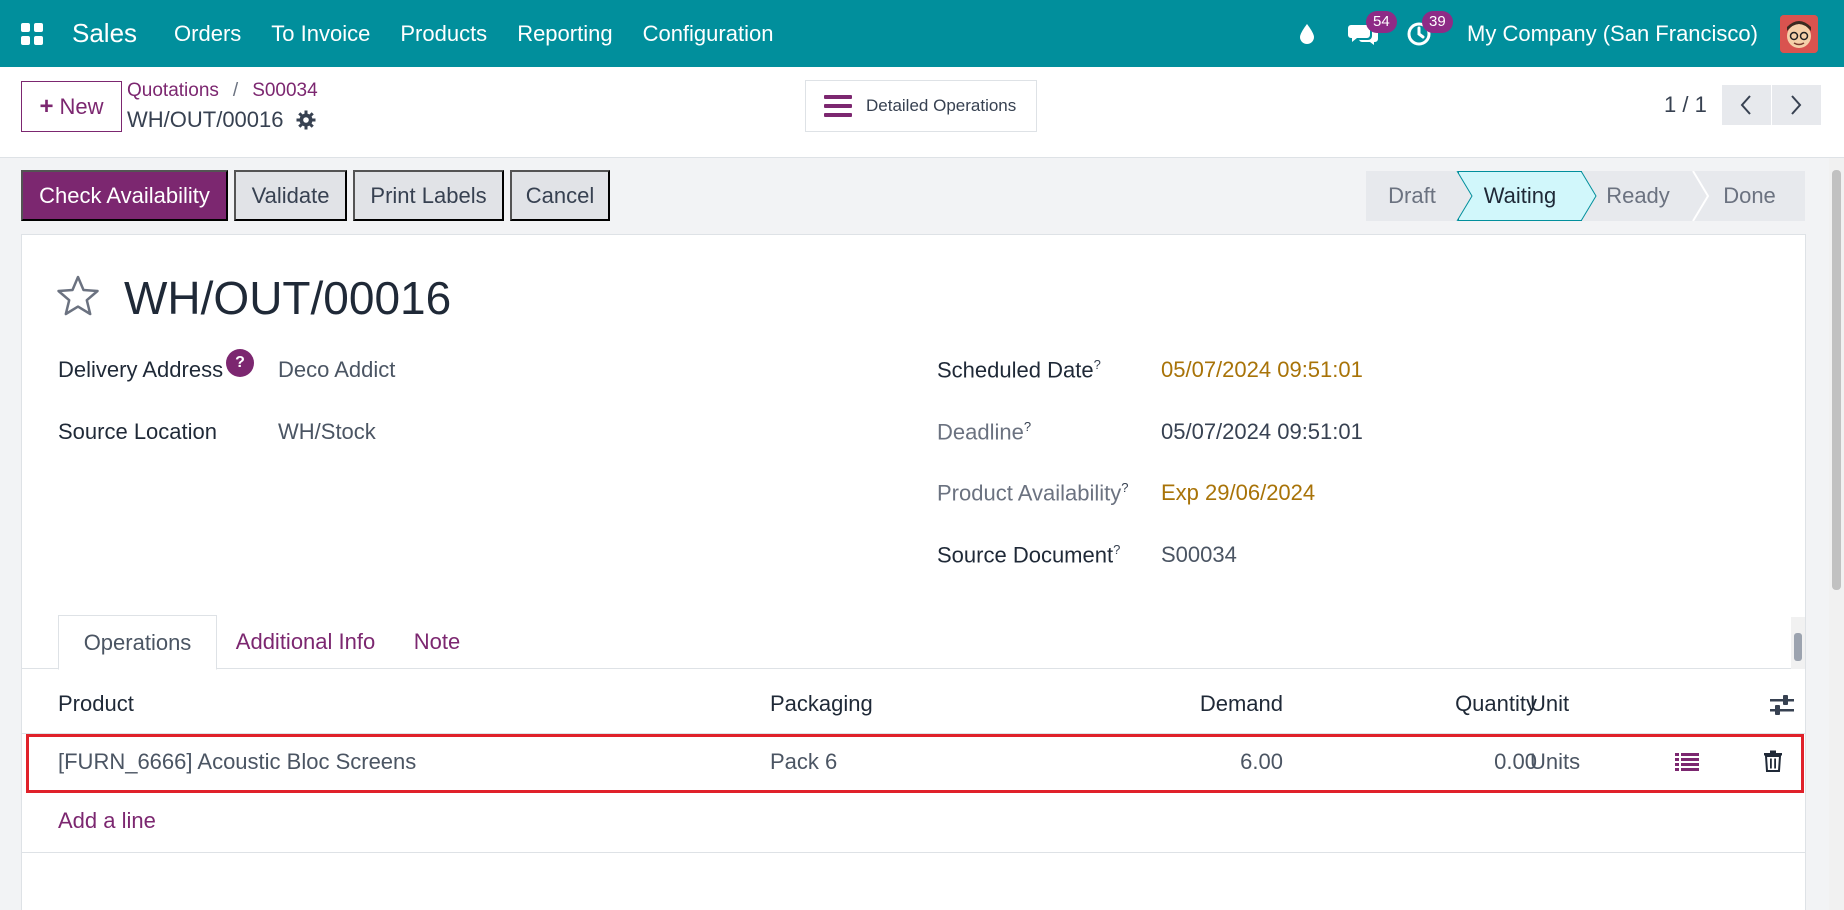 The image size is (1844, 910). I want to click on apps-menu-icon, so click(32, 33).